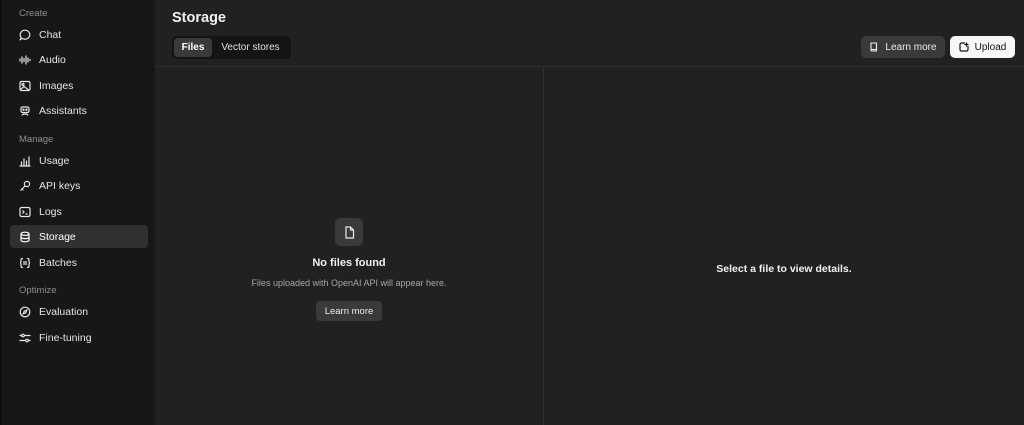  What do you see at coordinates (58, 262) in the screenshot?
I see `sidebar-item-label: Batches` at bounding box center [58, 262].